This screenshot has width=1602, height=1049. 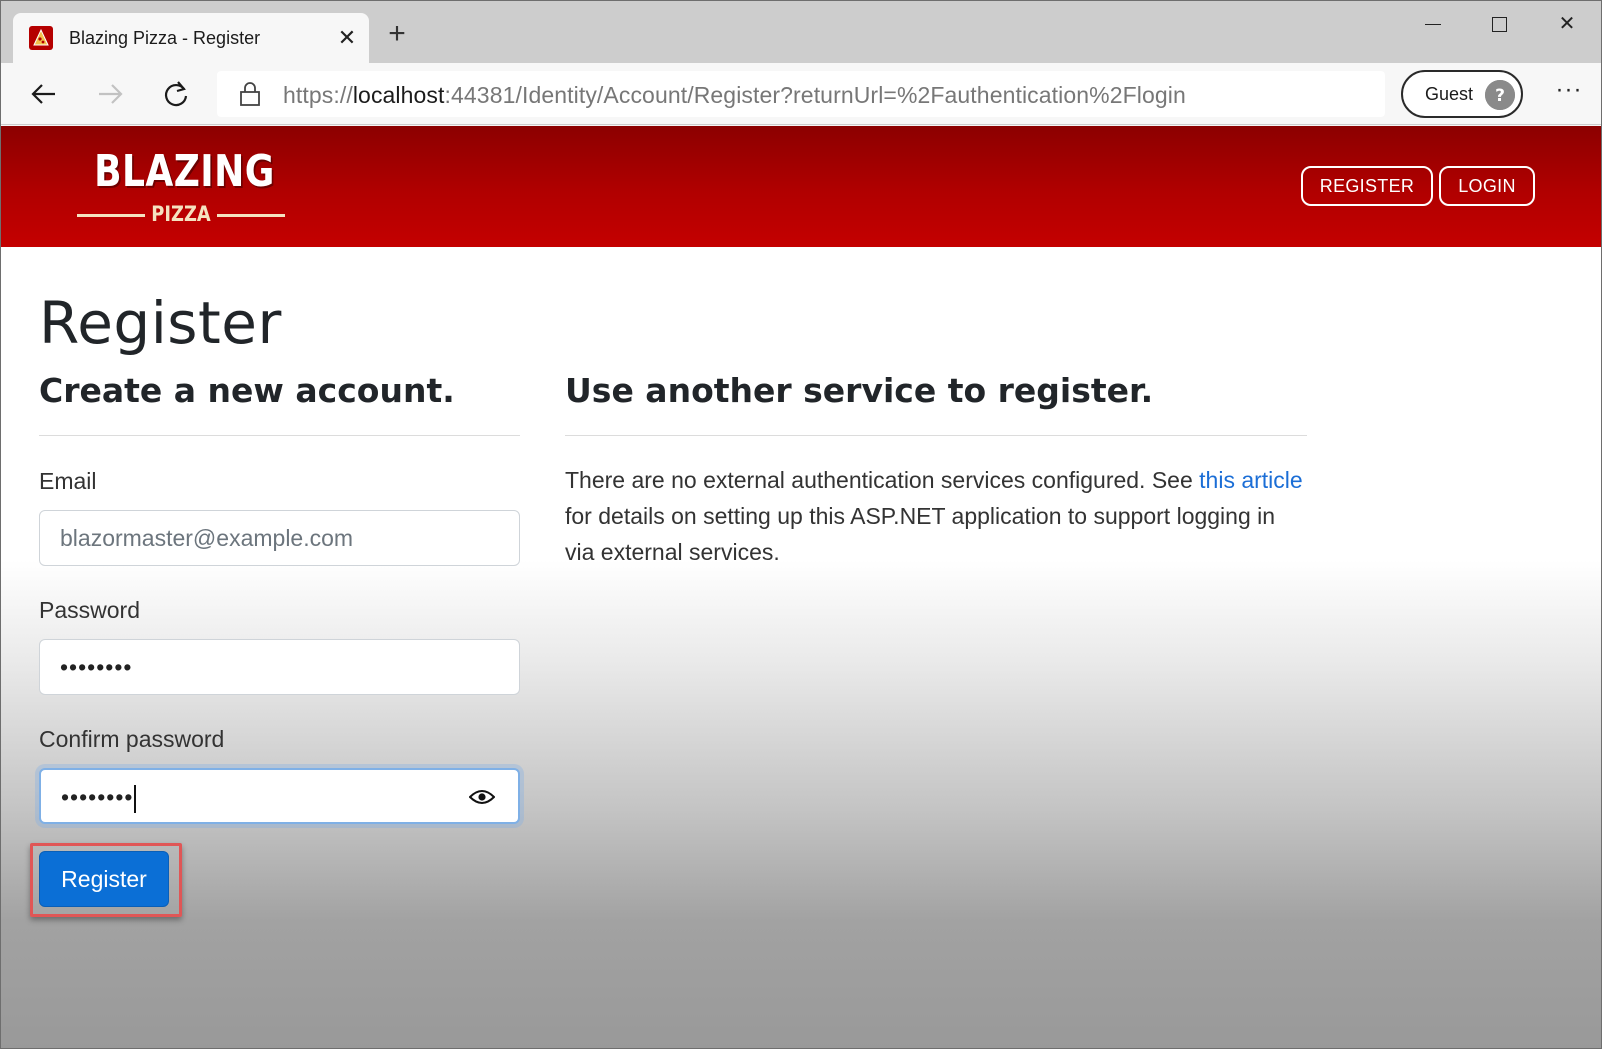 What do you see at coordinates (132, 739) in the screenshot?
I see `confirm-password-label: Confirm password` at bounding box center [132, 739].